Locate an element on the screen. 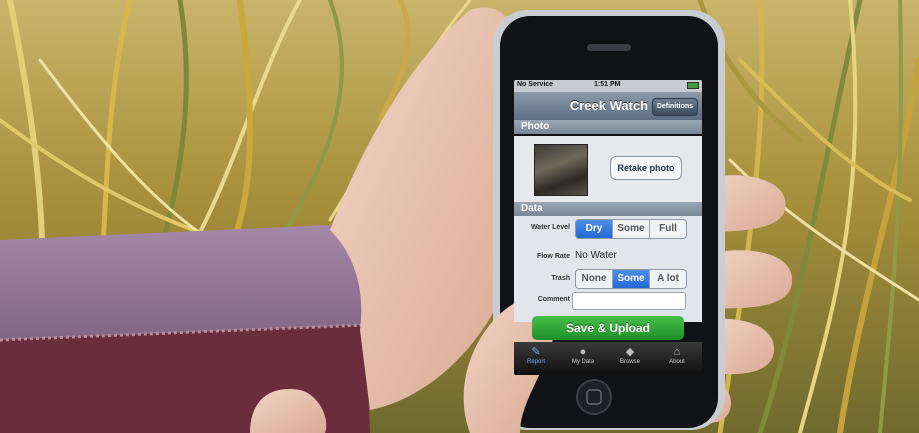 The width and height of the screenshot is (919, 433). map-pin-icon: ◆ is located at coordinates (630, 352).